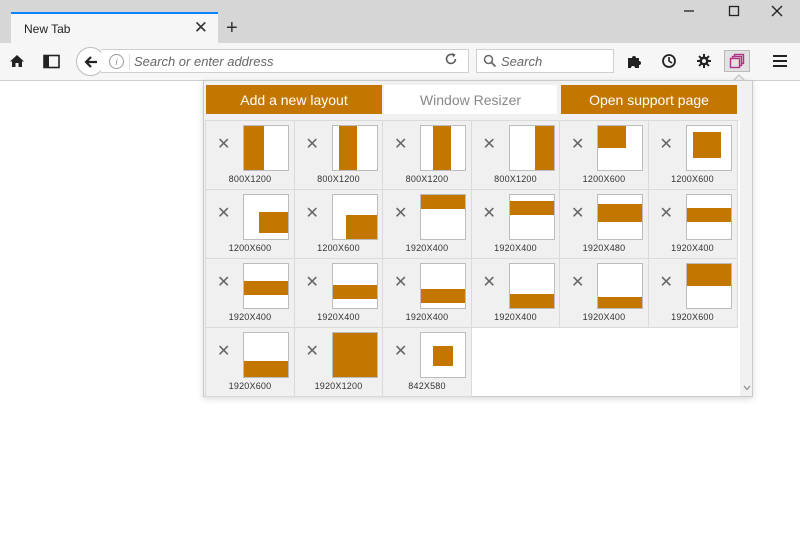 This screenshot has width=800, height=554. Describe the element at coordinates (232, 28) in the screenshot. I see `new-tab-button: +` at that location.